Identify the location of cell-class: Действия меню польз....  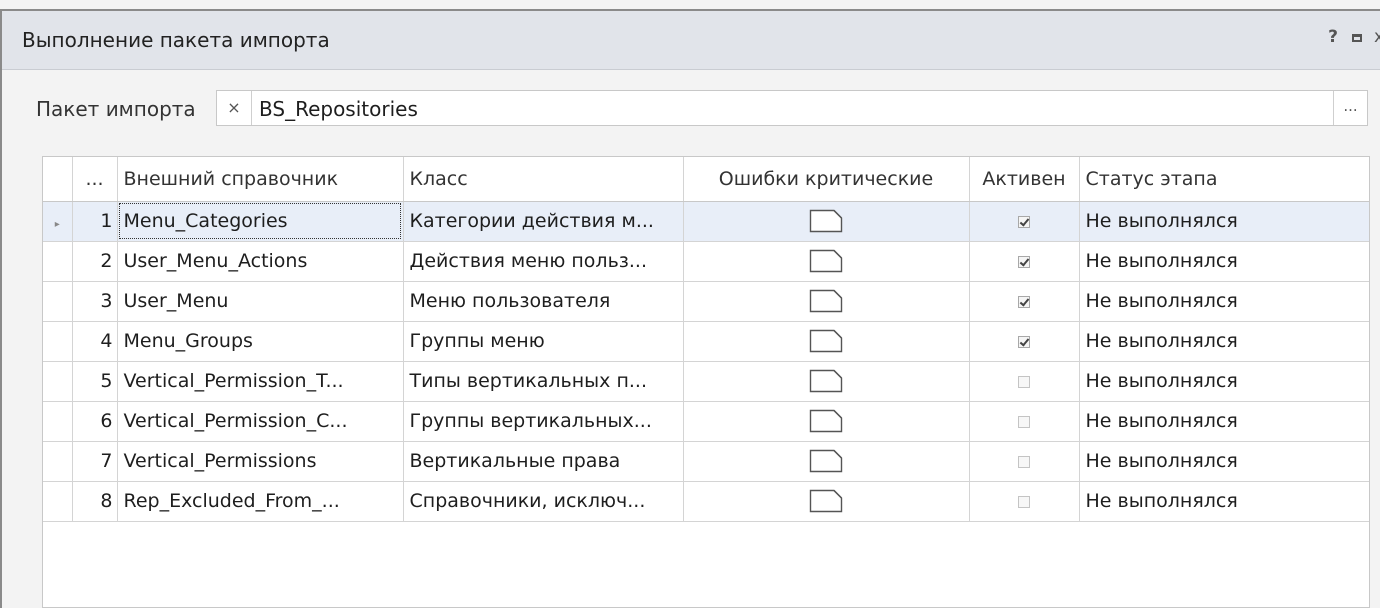
(543, 261).